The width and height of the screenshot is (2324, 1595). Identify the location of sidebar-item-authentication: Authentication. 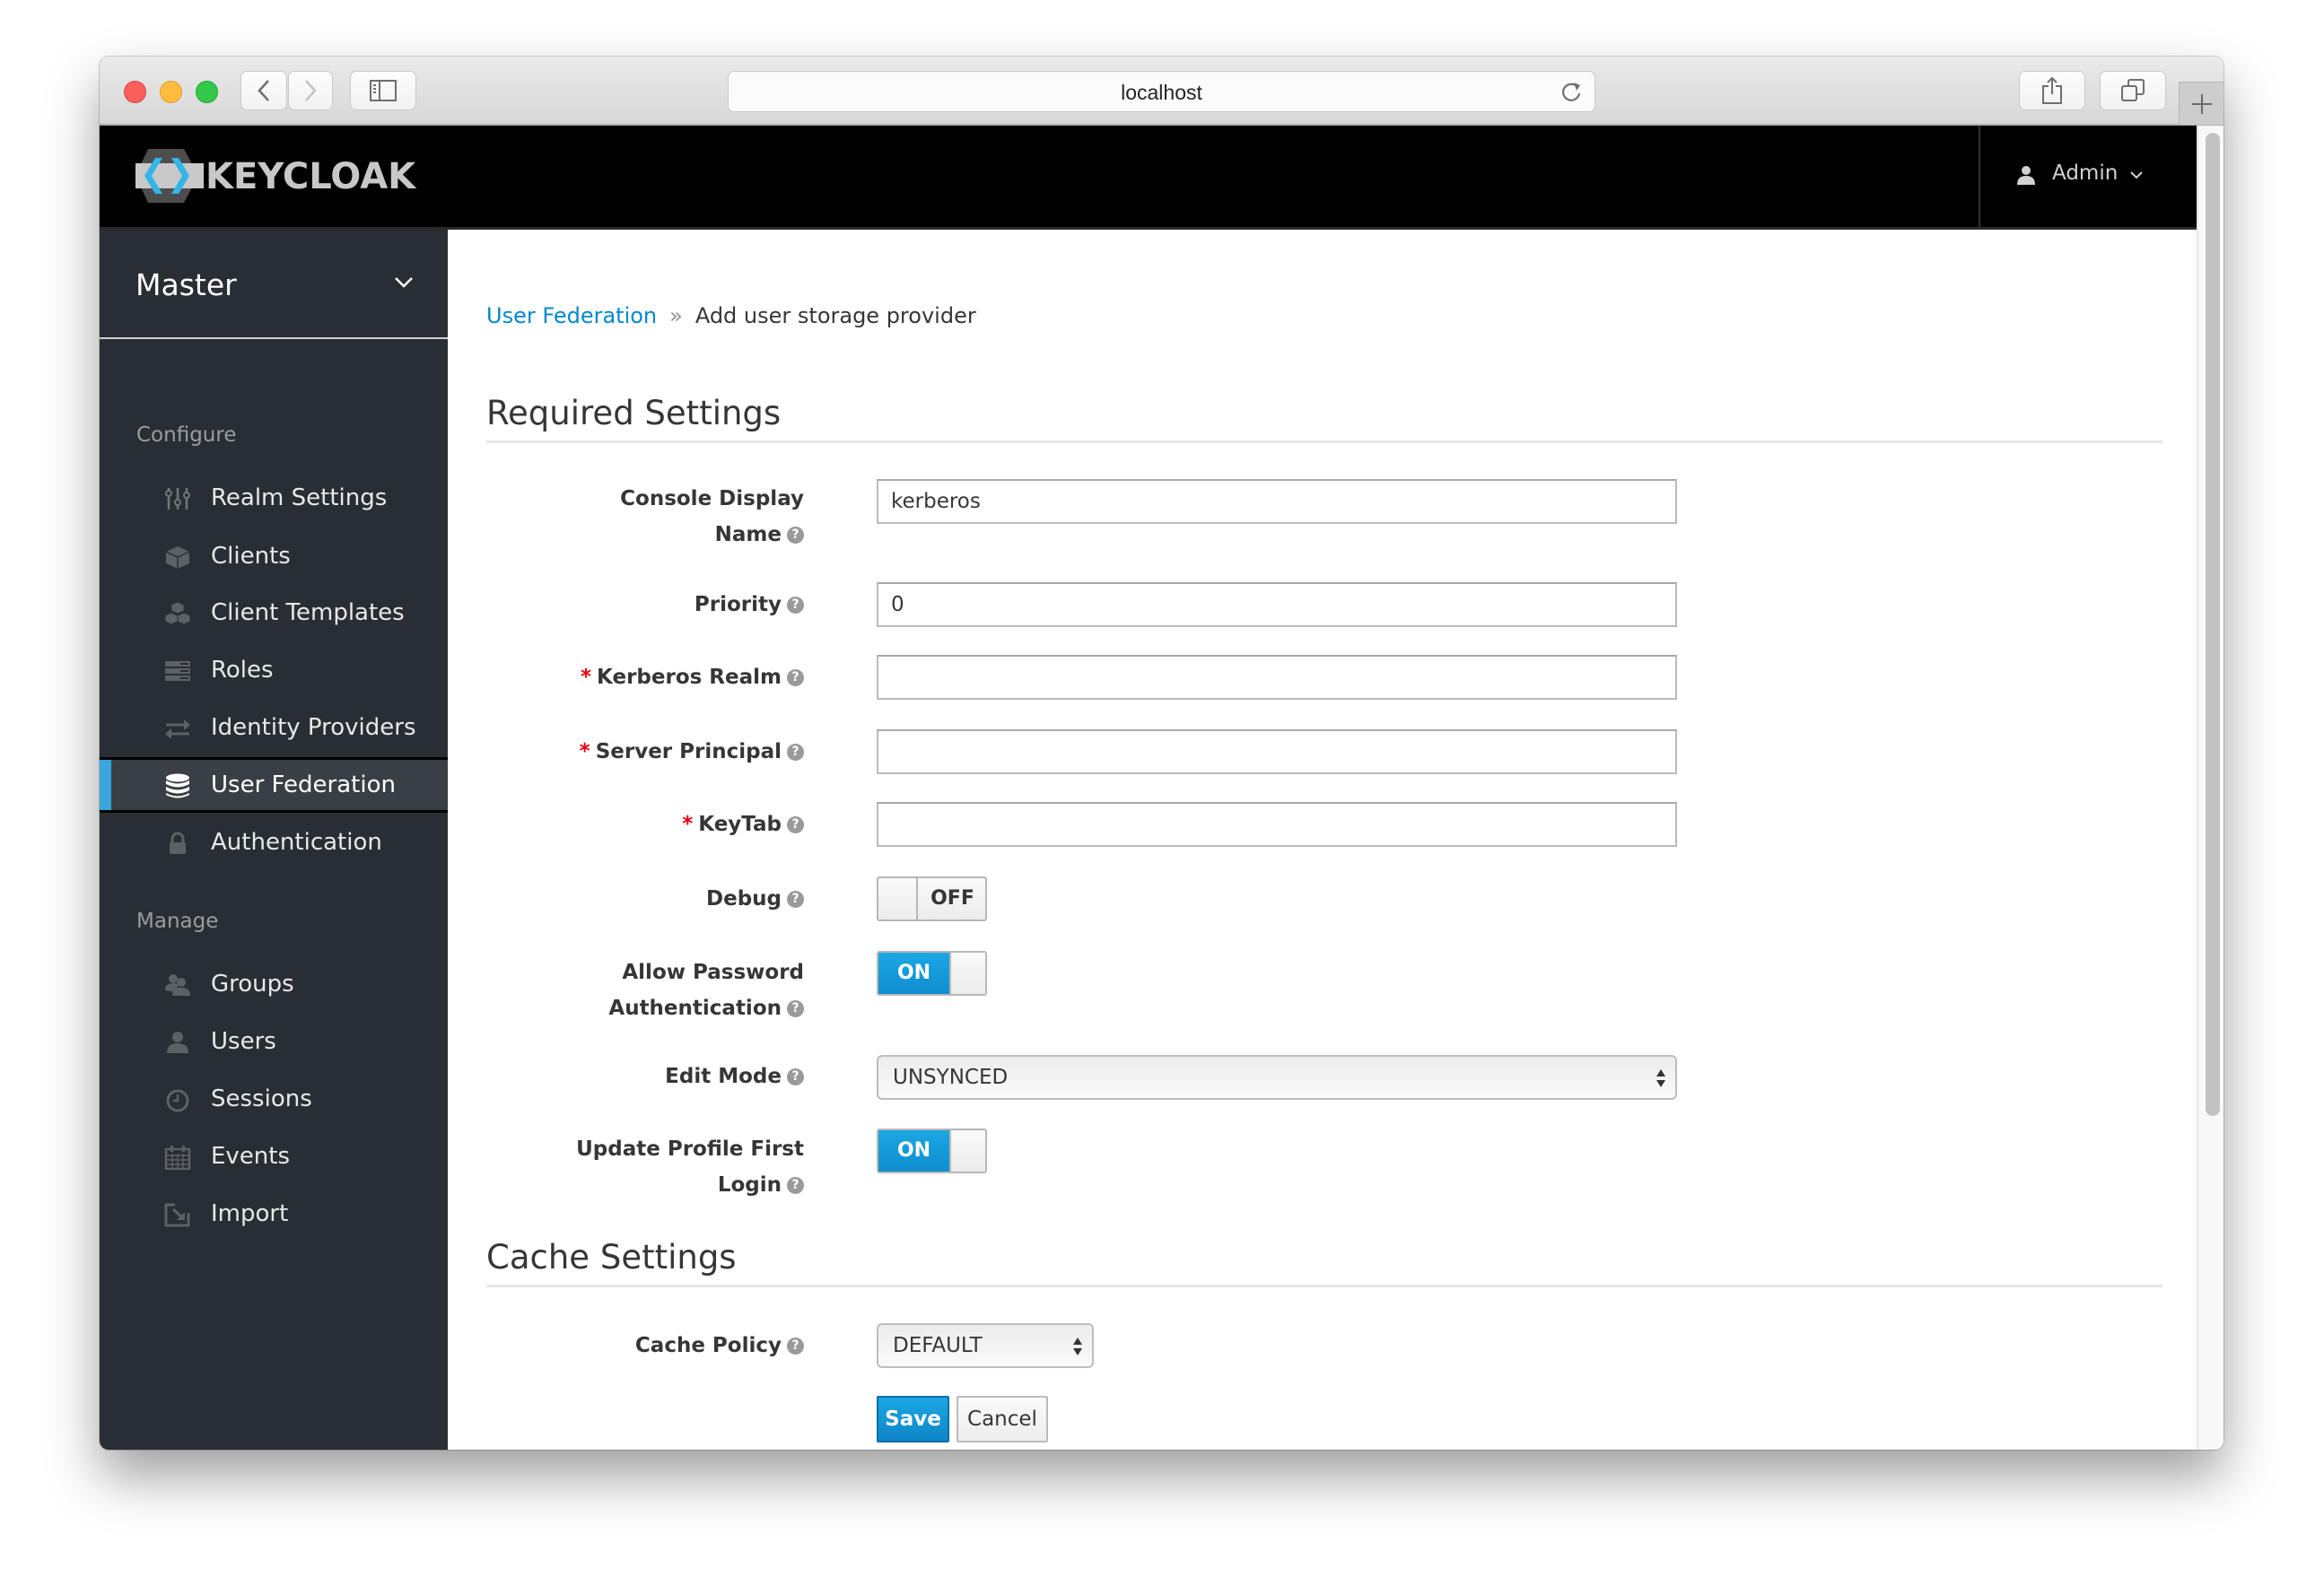
(274, 843).